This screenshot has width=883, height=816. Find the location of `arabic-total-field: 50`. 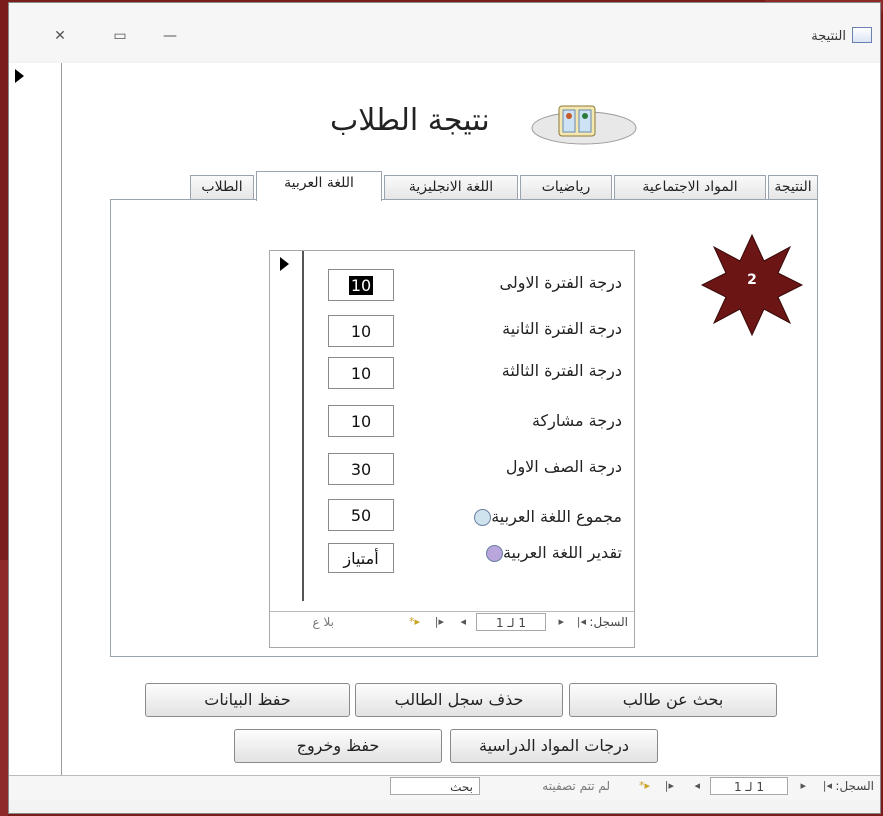

arabic-total-field: 50 is located at coordinates (361, 515).